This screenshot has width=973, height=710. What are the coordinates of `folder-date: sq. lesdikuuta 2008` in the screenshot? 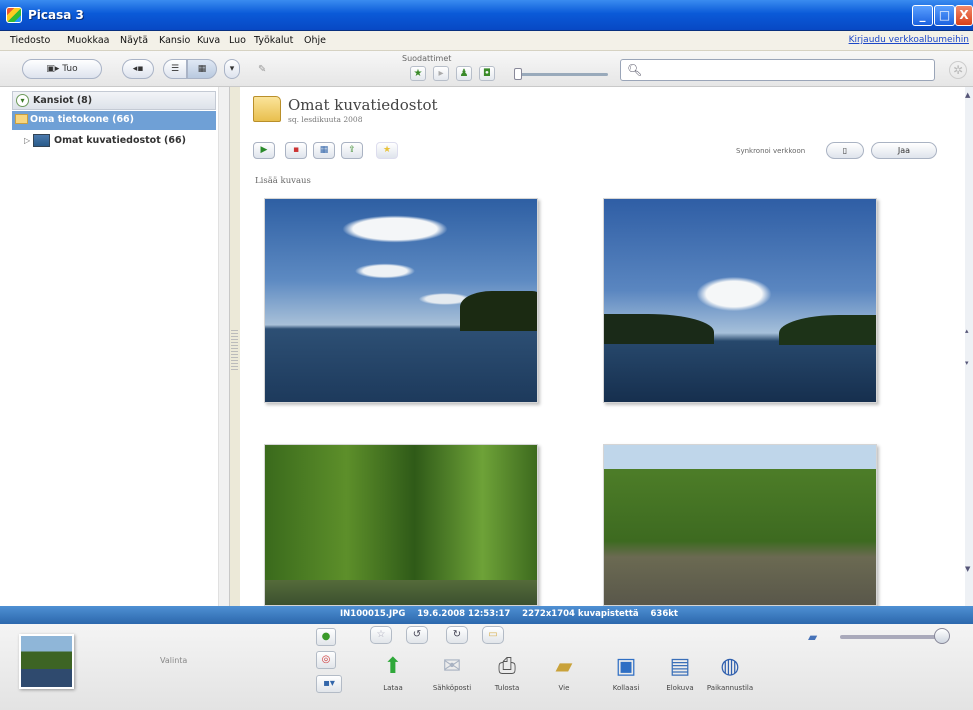 It's located at (325, 119).